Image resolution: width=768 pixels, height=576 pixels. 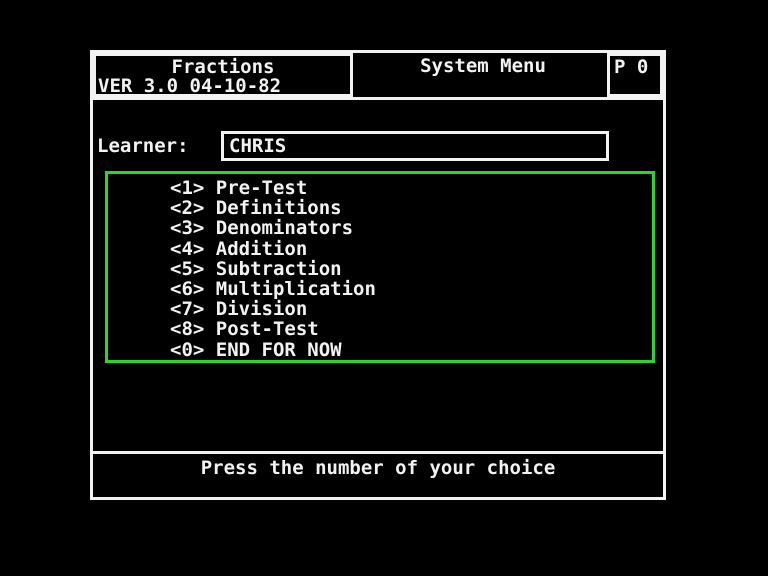 I want to click on title-box: Fractions VER 3.0 04-10-82, so click(x=223, y=75).